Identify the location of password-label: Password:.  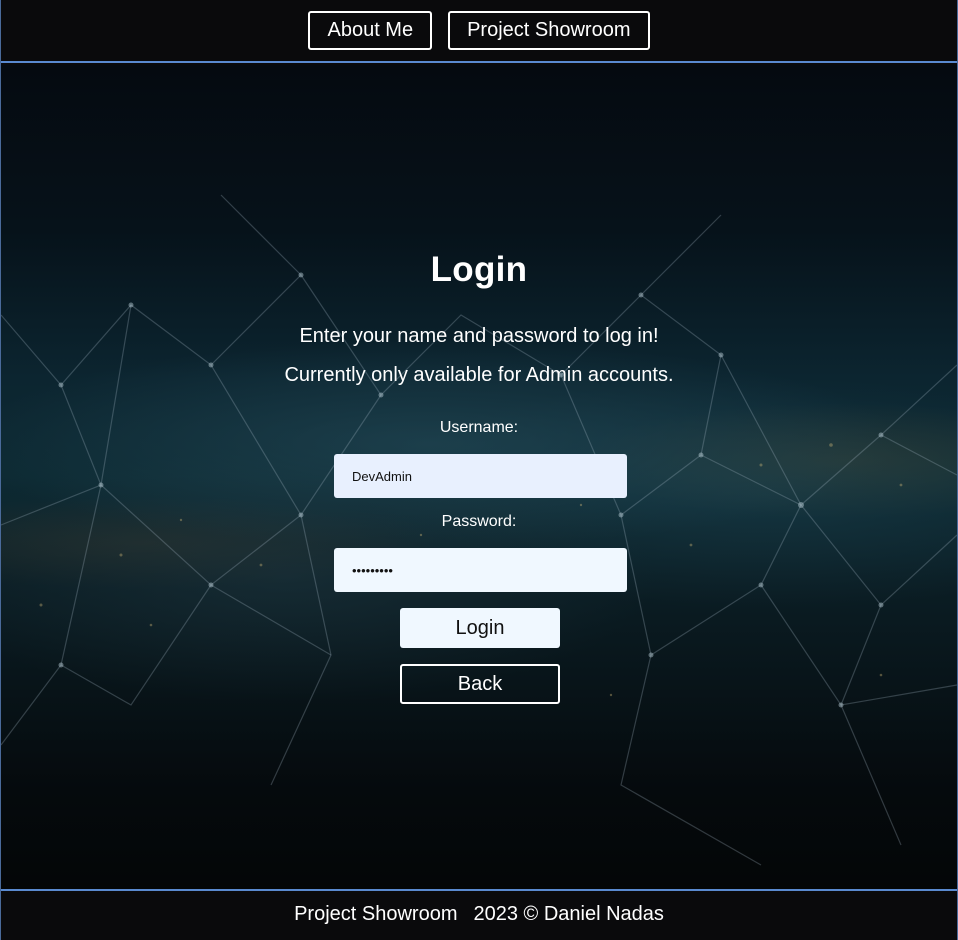
(479, 521).